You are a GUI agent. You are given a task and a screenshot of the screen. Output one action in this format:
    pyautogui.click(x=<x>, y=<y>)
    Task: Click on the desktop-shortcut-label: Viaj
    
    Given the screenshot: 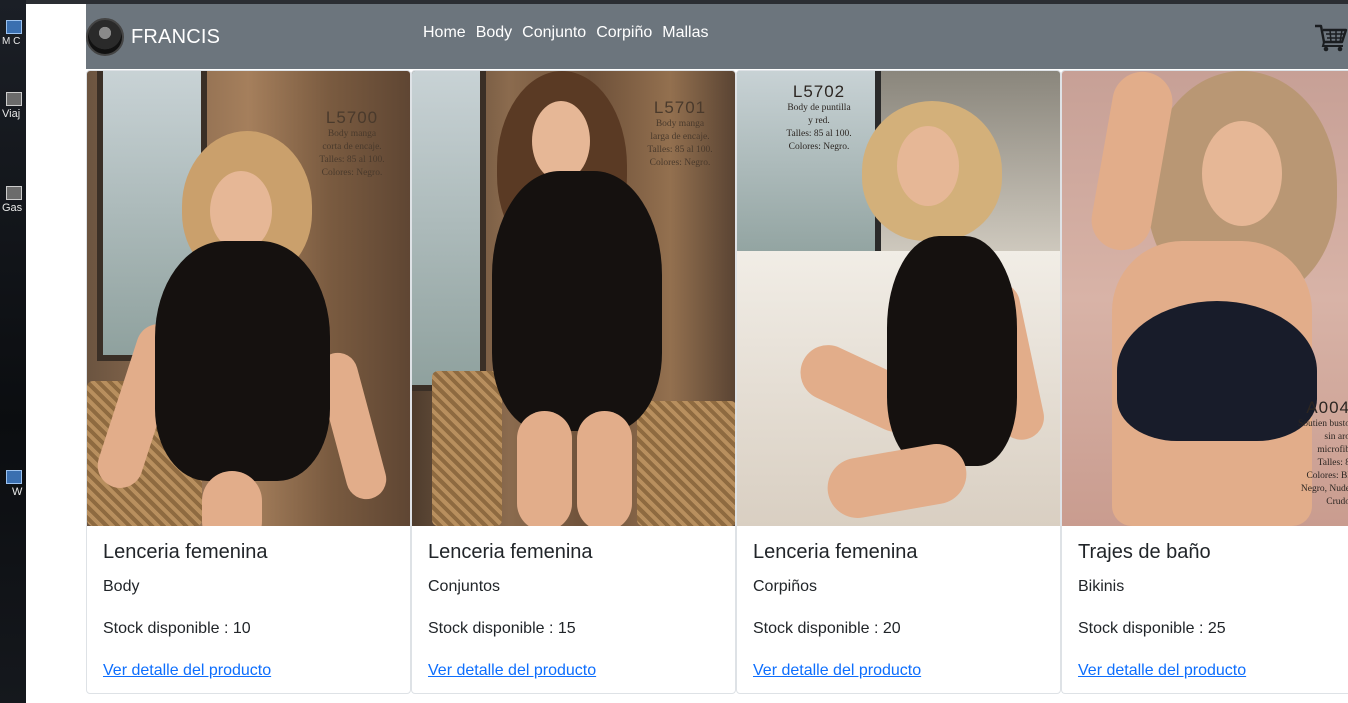 What is the action you would take?
    pyautogui.click(x=11, y=114)
    